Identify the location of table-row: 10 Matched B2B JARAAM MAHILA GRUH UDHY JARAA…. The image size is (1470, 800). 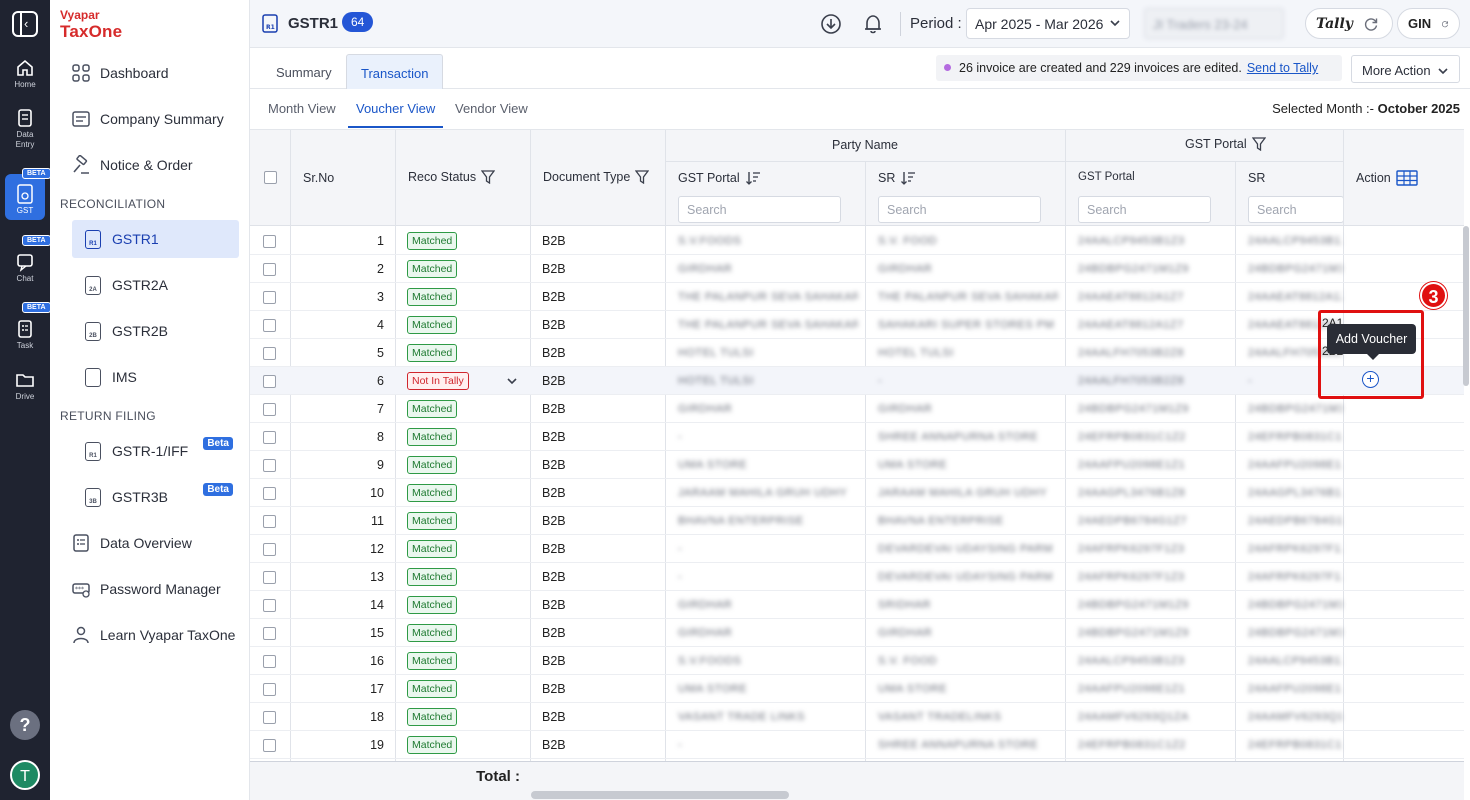
(857, 493).